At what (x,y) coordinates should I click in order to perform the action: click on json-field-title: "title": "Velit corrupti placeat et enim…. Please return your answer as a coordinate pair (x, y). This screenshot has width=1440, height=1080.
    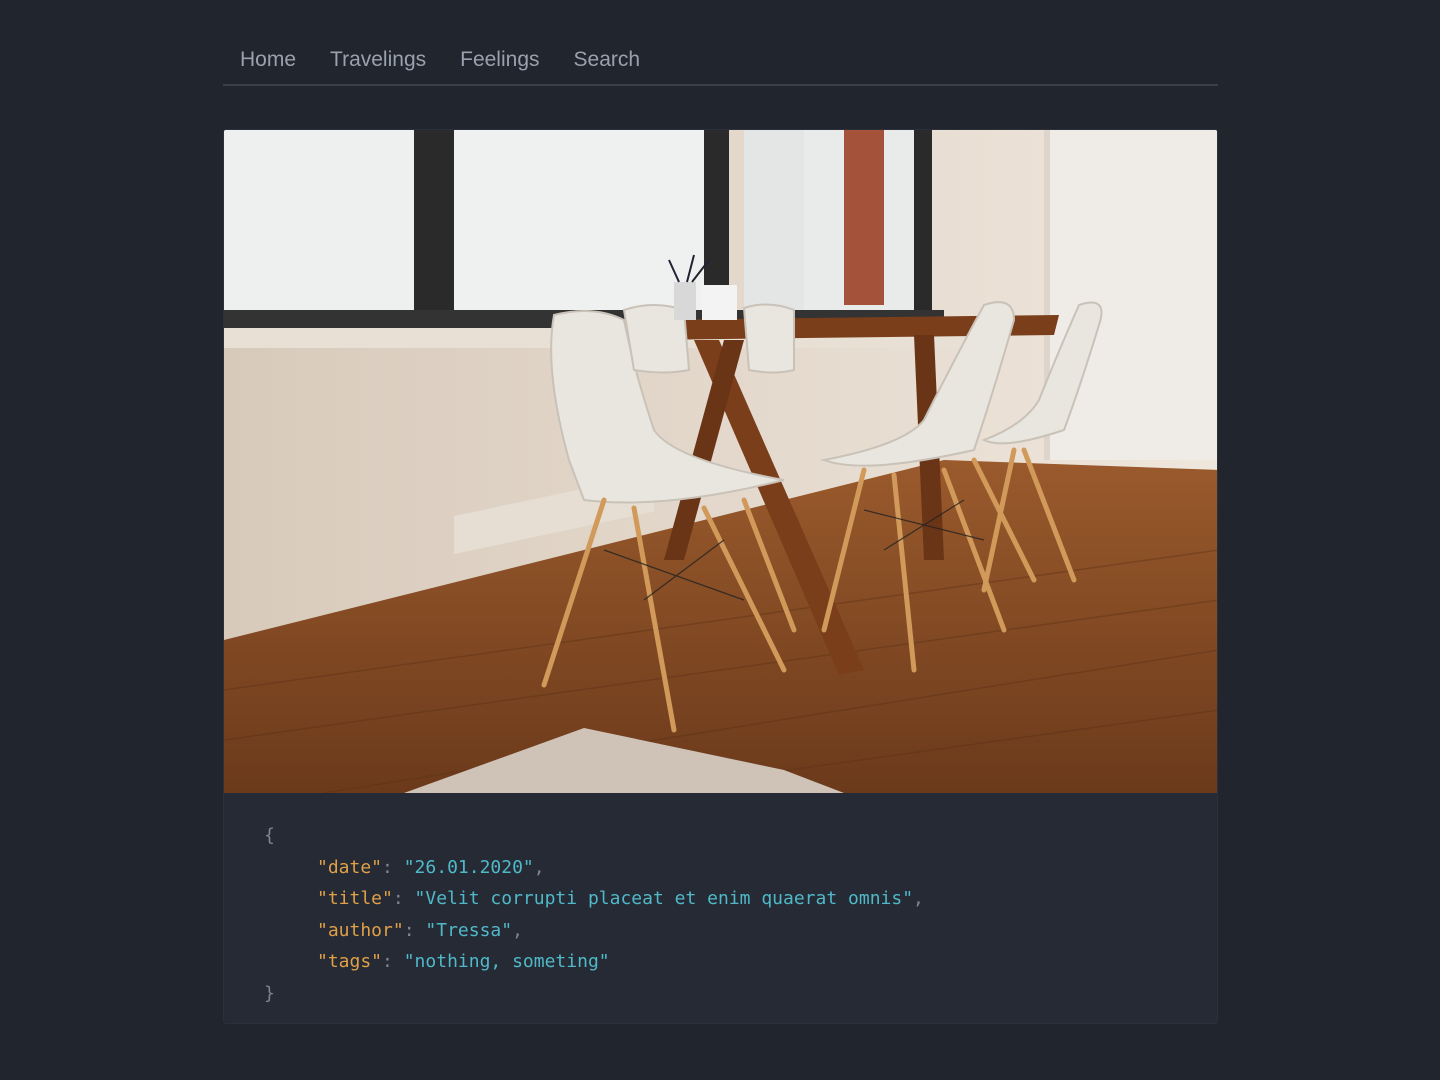
    Looking at the image, I should click on (620, 898).